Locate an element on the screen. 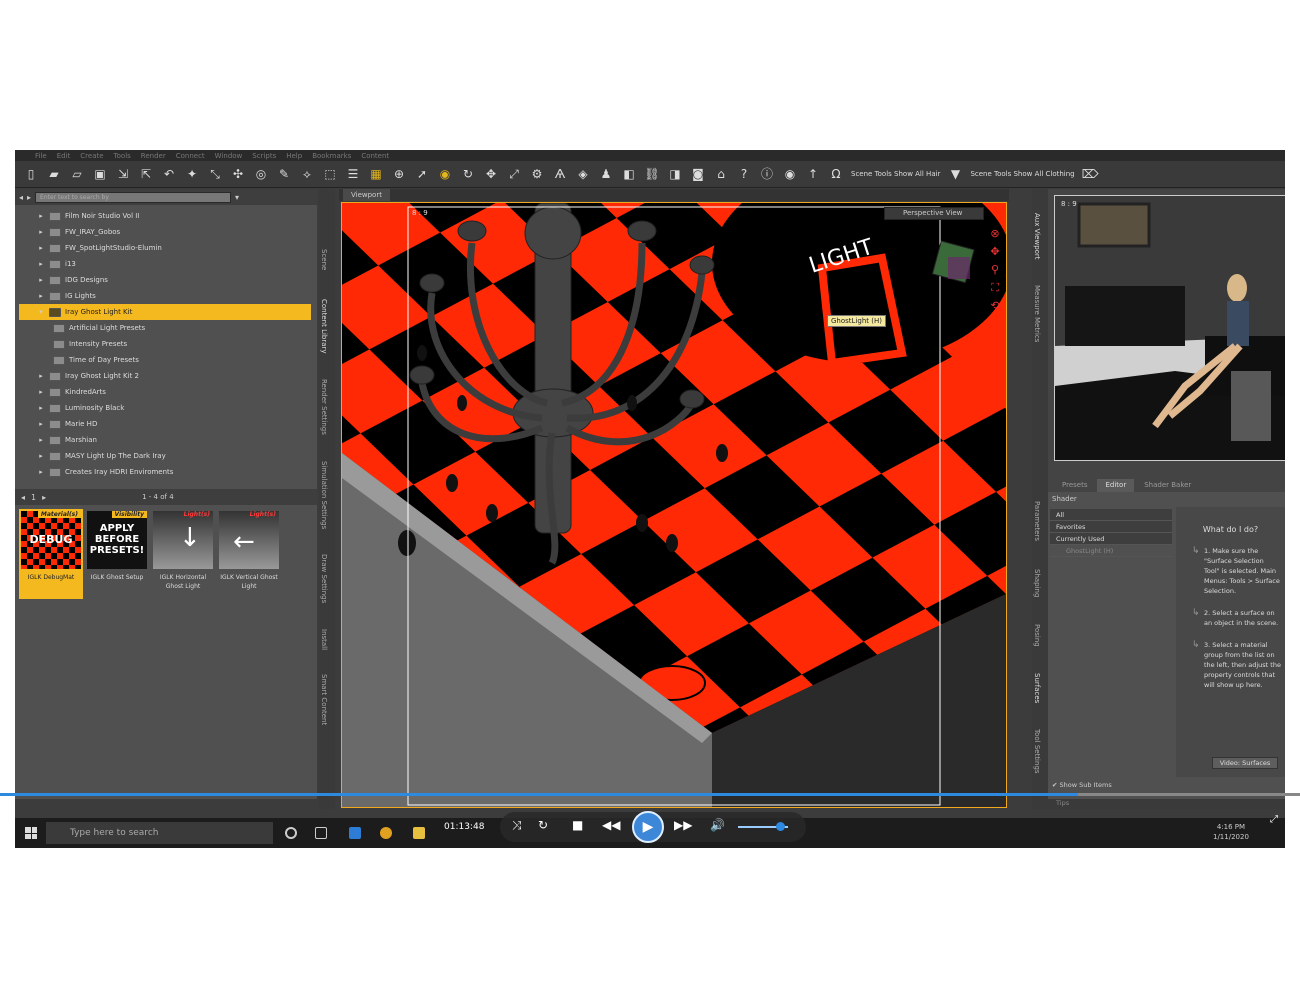  rotate-icon: ↻ is located at coordinates (468, 174).